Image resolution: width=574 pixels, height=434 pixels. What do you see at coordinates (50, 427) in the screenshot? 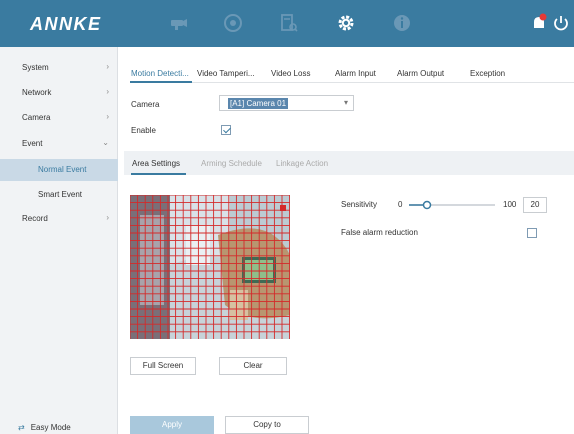
I see `easy-mode-label: Easy Mode` at bounding box center [50, 427].